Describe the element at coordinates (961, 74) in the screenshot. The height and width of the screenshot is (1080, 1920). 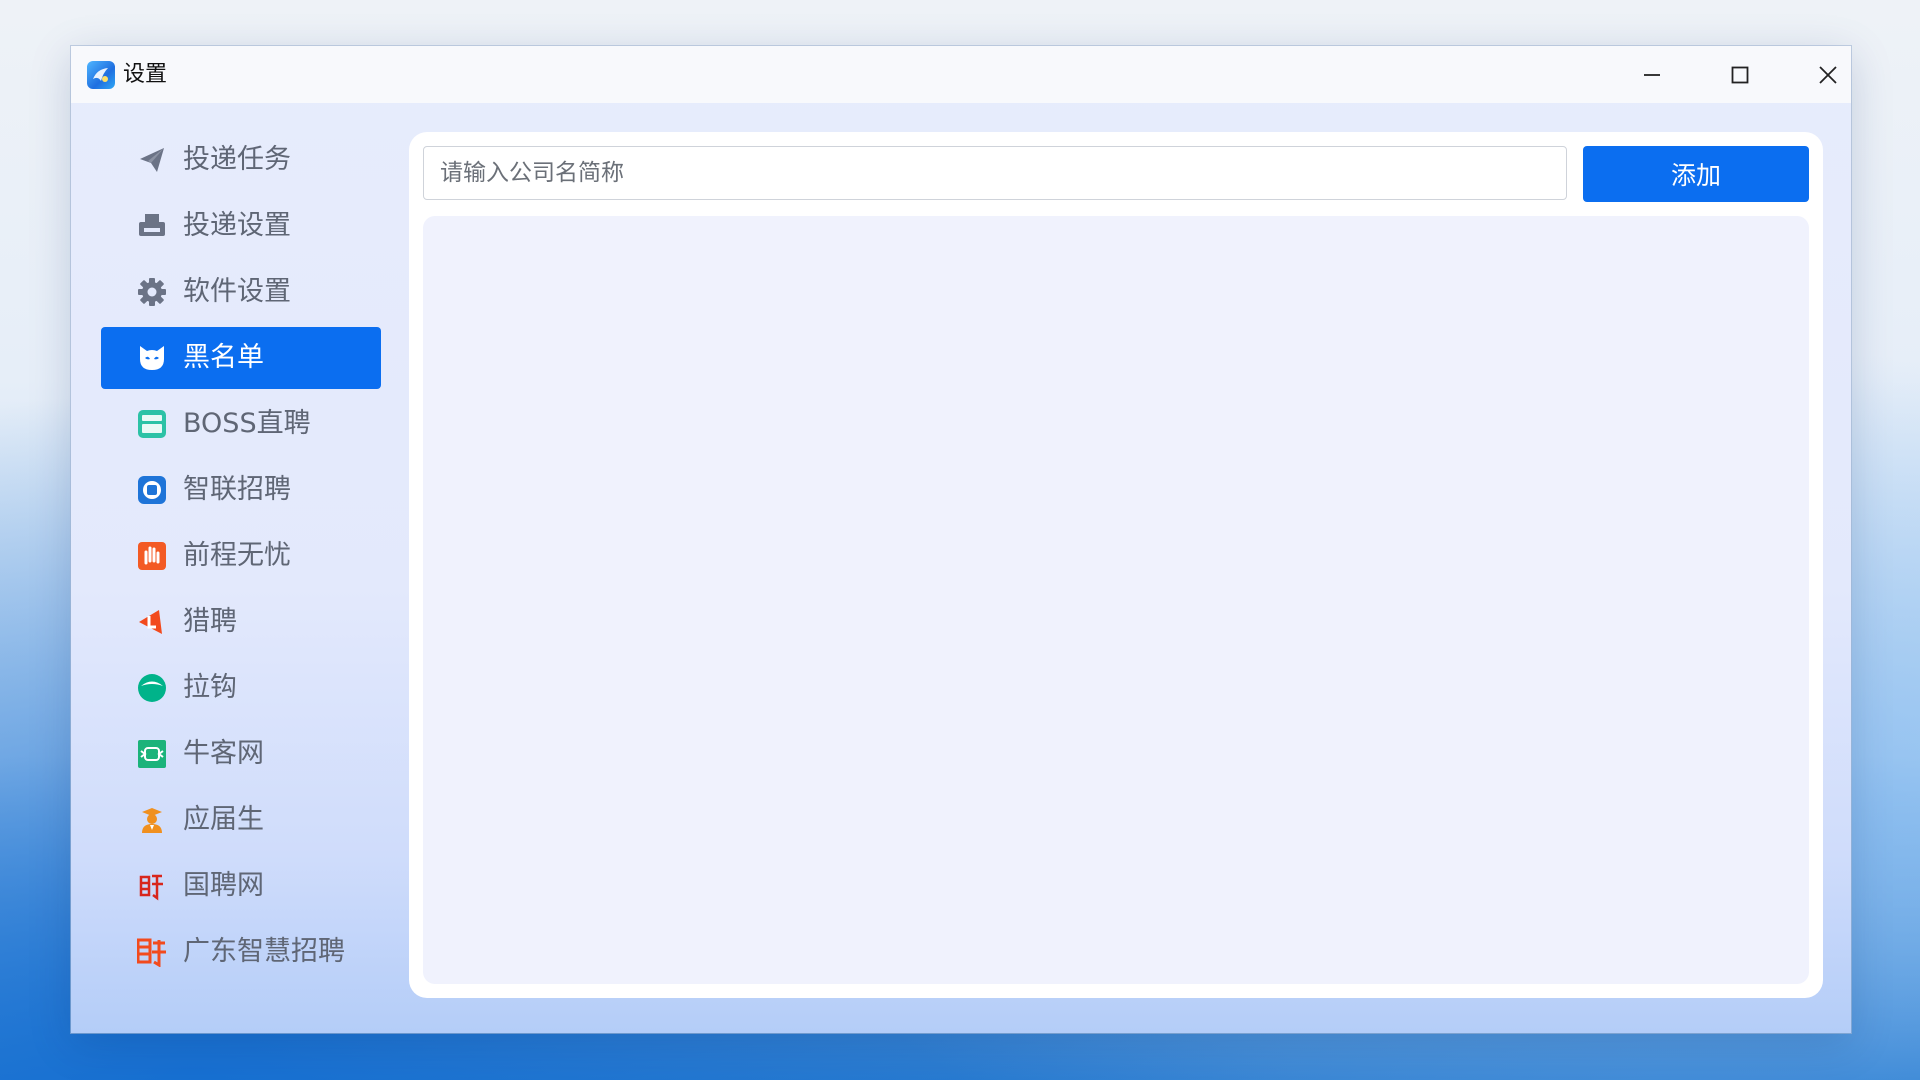
I see `title-bar: 设置` at that location.